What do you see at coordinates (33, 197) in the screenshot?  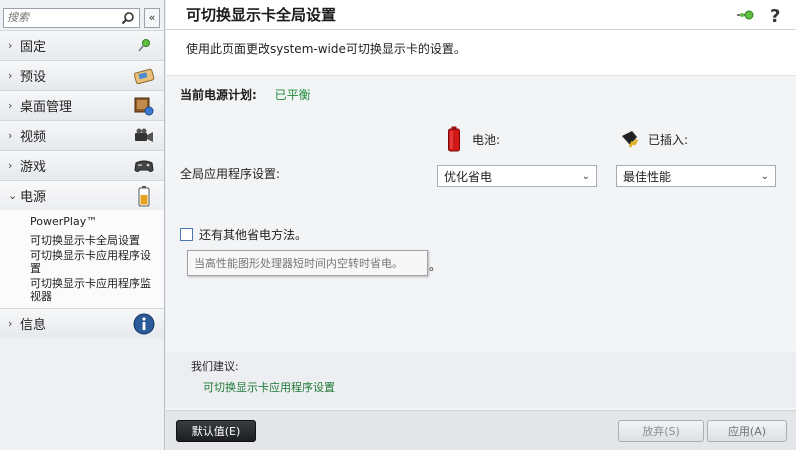 I see `sidebar-item-label: 电源` at bounding box center [33, 197].